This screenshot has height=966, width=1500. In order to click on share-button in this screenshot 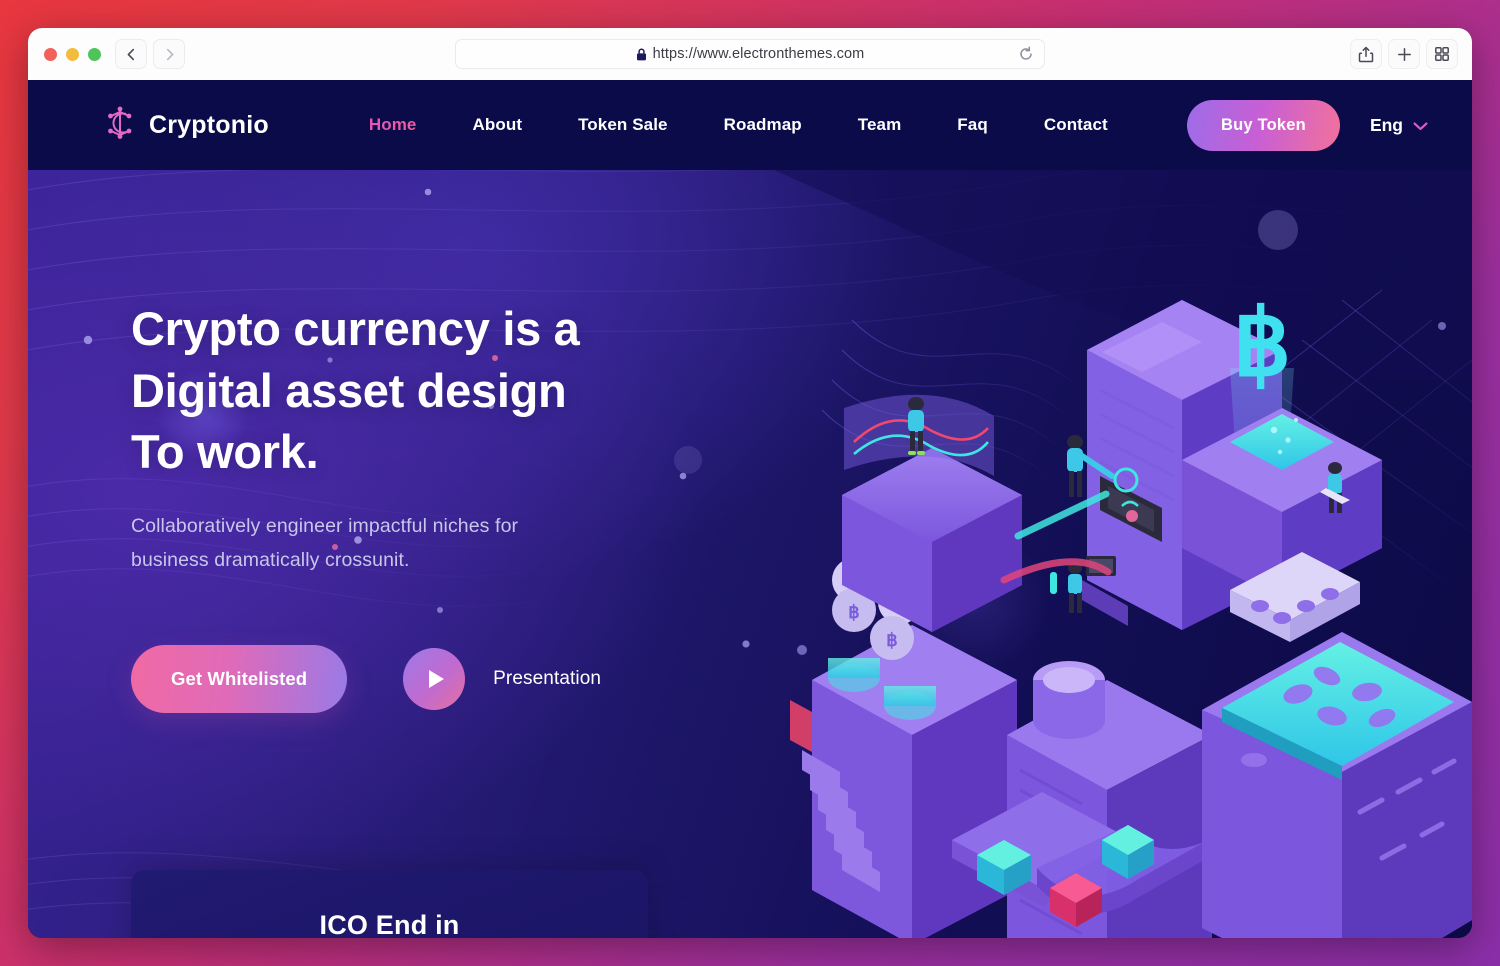, I will do `click(1366, 54)`.